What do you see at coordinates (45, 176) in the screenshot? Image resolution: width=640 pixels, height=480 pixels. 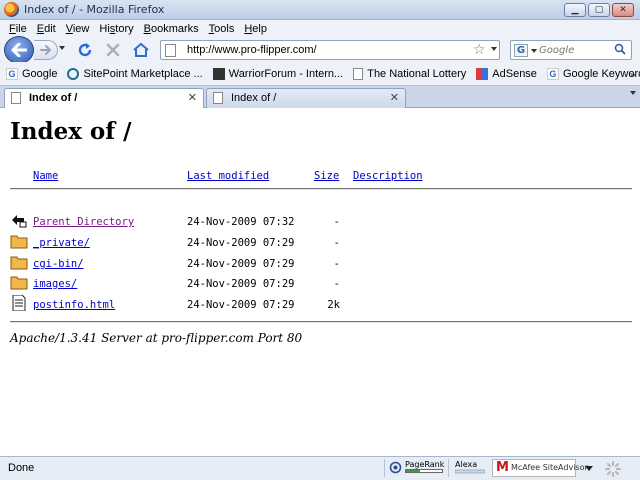 I see `sort-by-name-link: Name` at bounding box center [45, 176].